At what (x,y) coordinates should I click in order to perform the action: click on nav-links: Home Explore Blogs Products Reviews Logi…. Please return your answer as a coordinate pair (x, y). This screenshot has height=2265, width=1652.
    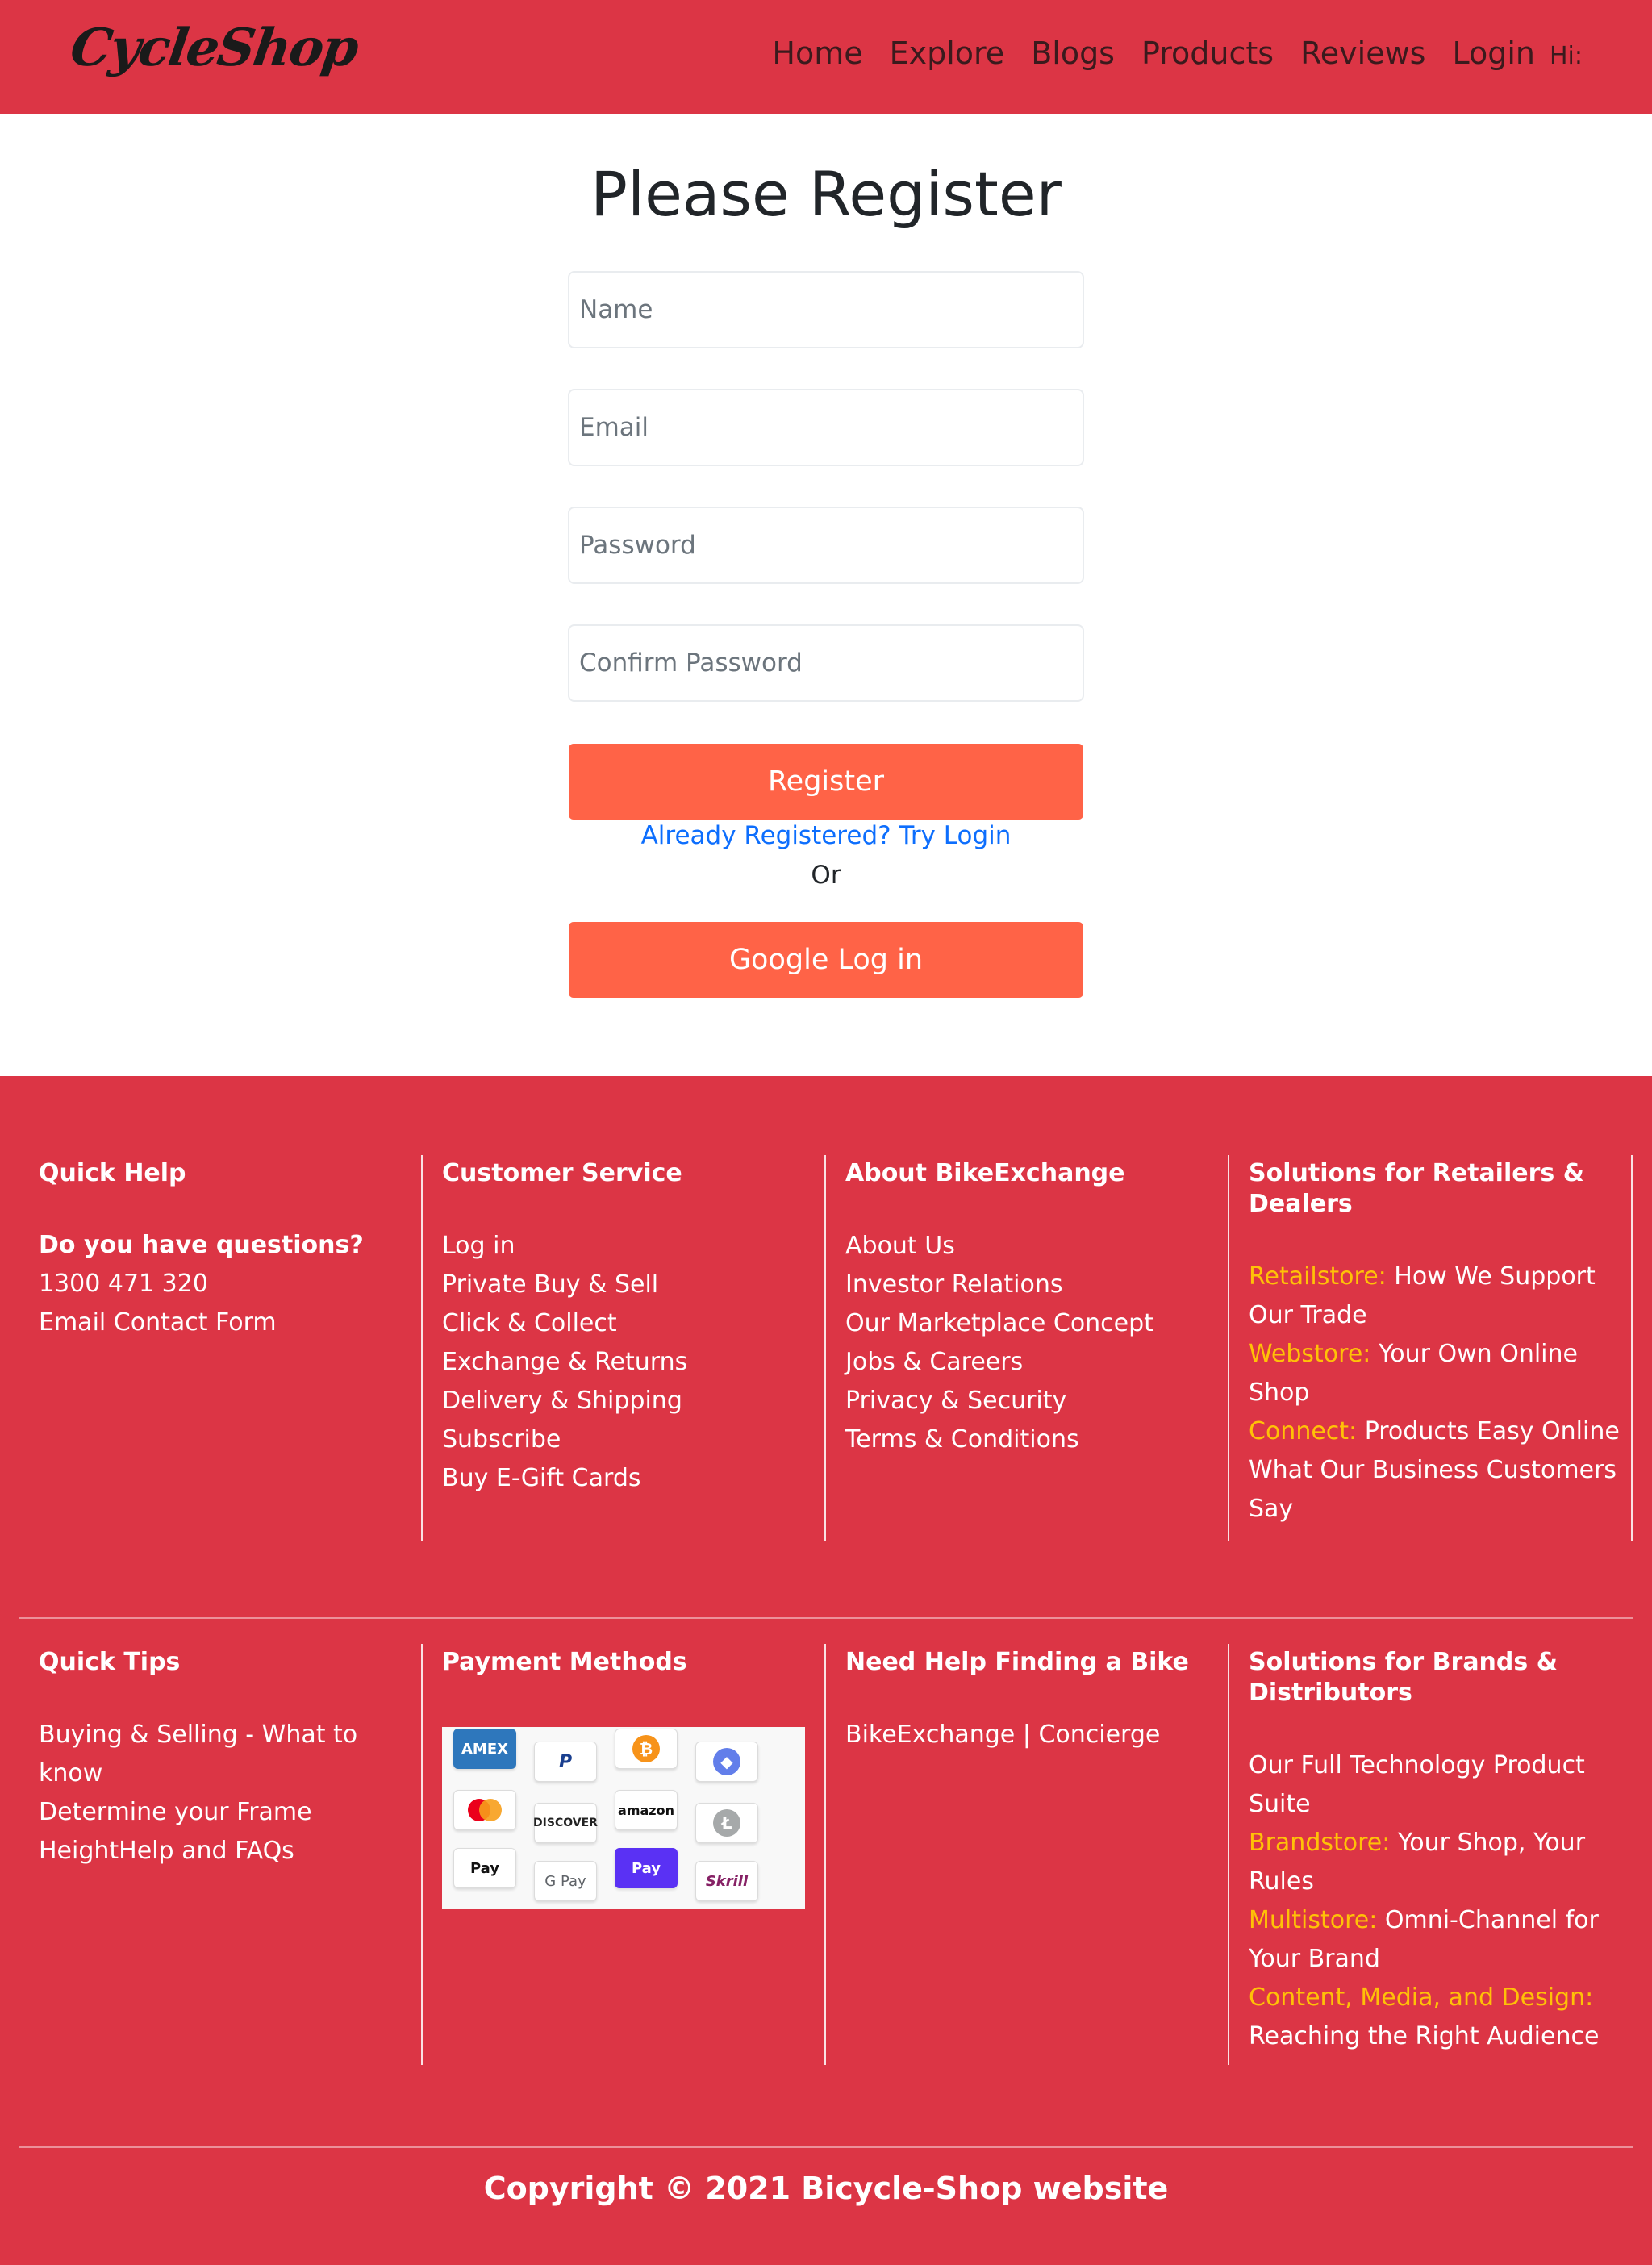
    Looking at the image, I should click on (1164, 53).